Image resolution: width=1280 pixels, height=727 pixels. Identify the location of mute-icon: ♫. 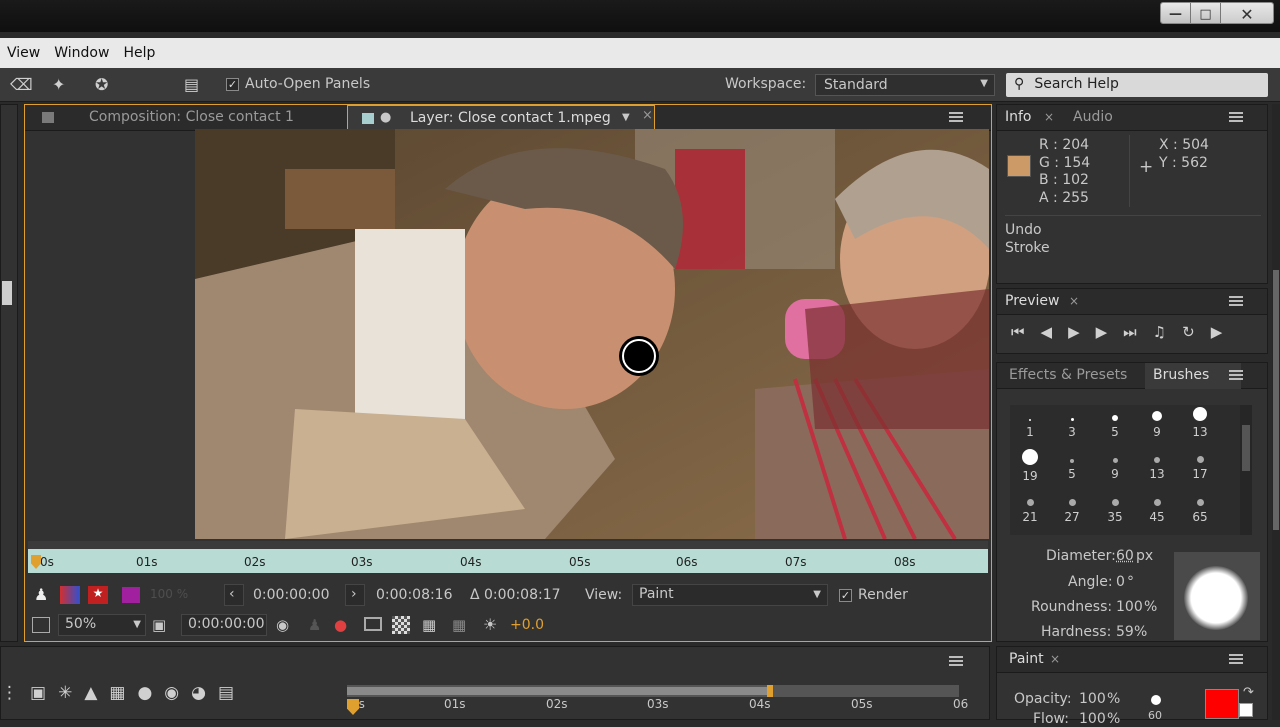
(1159, 332).